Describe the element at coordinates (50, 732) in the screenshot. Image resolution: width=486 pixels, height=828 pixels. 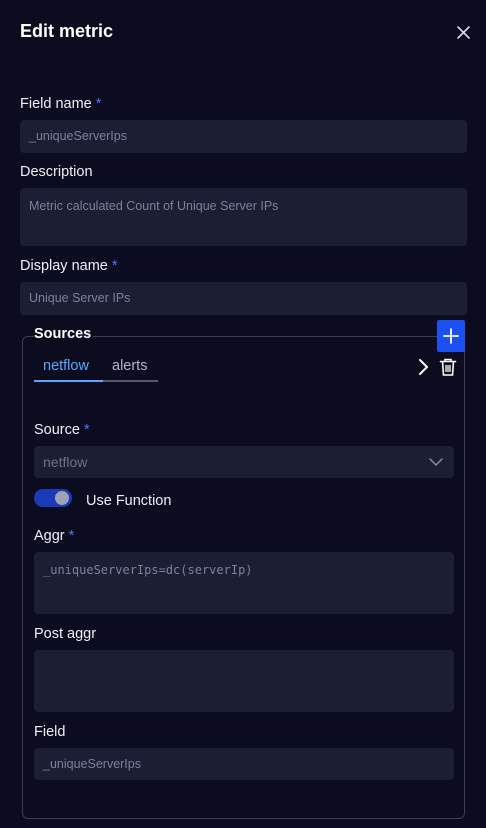
I see `field-label: Field` at that location.